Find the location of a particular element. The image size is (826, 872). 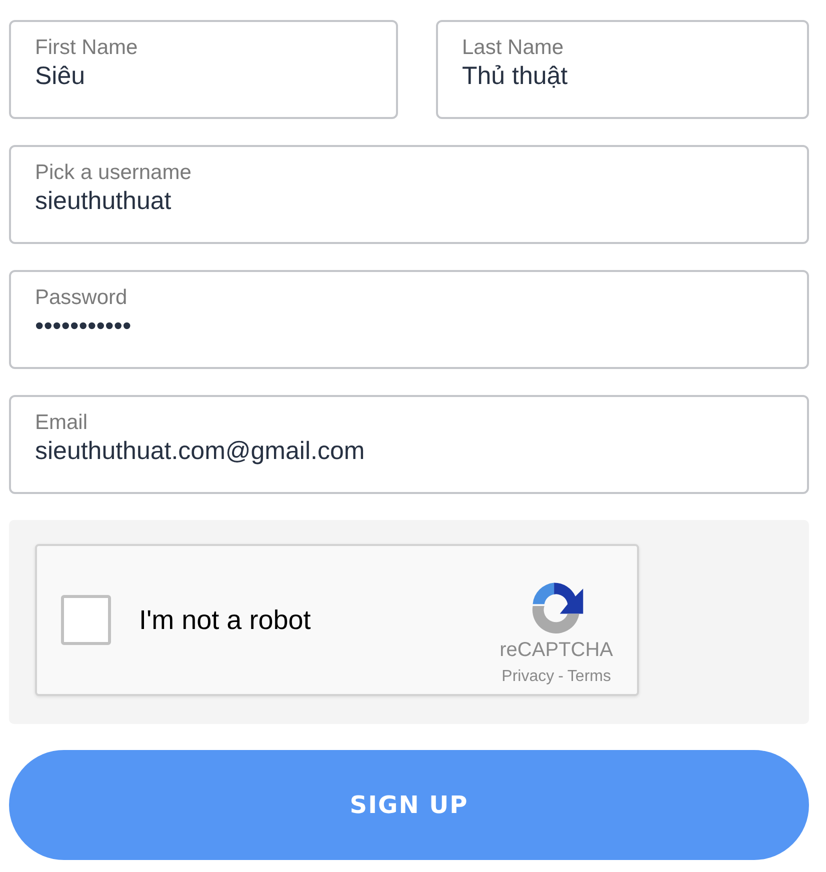

checkbox is located at coordinates (86, 620).